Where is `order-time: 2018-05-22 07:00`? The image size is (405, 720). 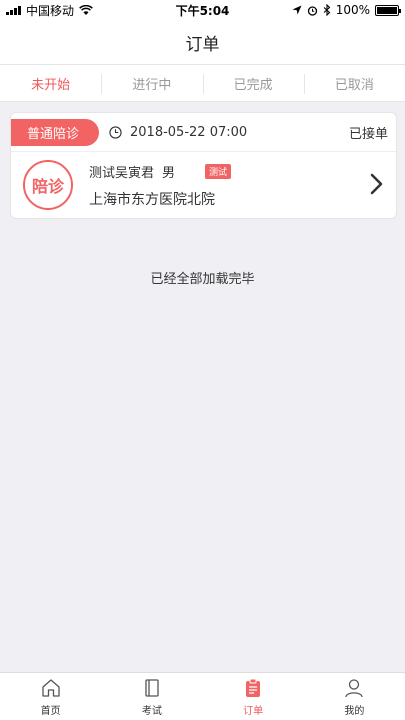 order-time: 2018-05-22 07:00 is located at coordinates (178, 132).